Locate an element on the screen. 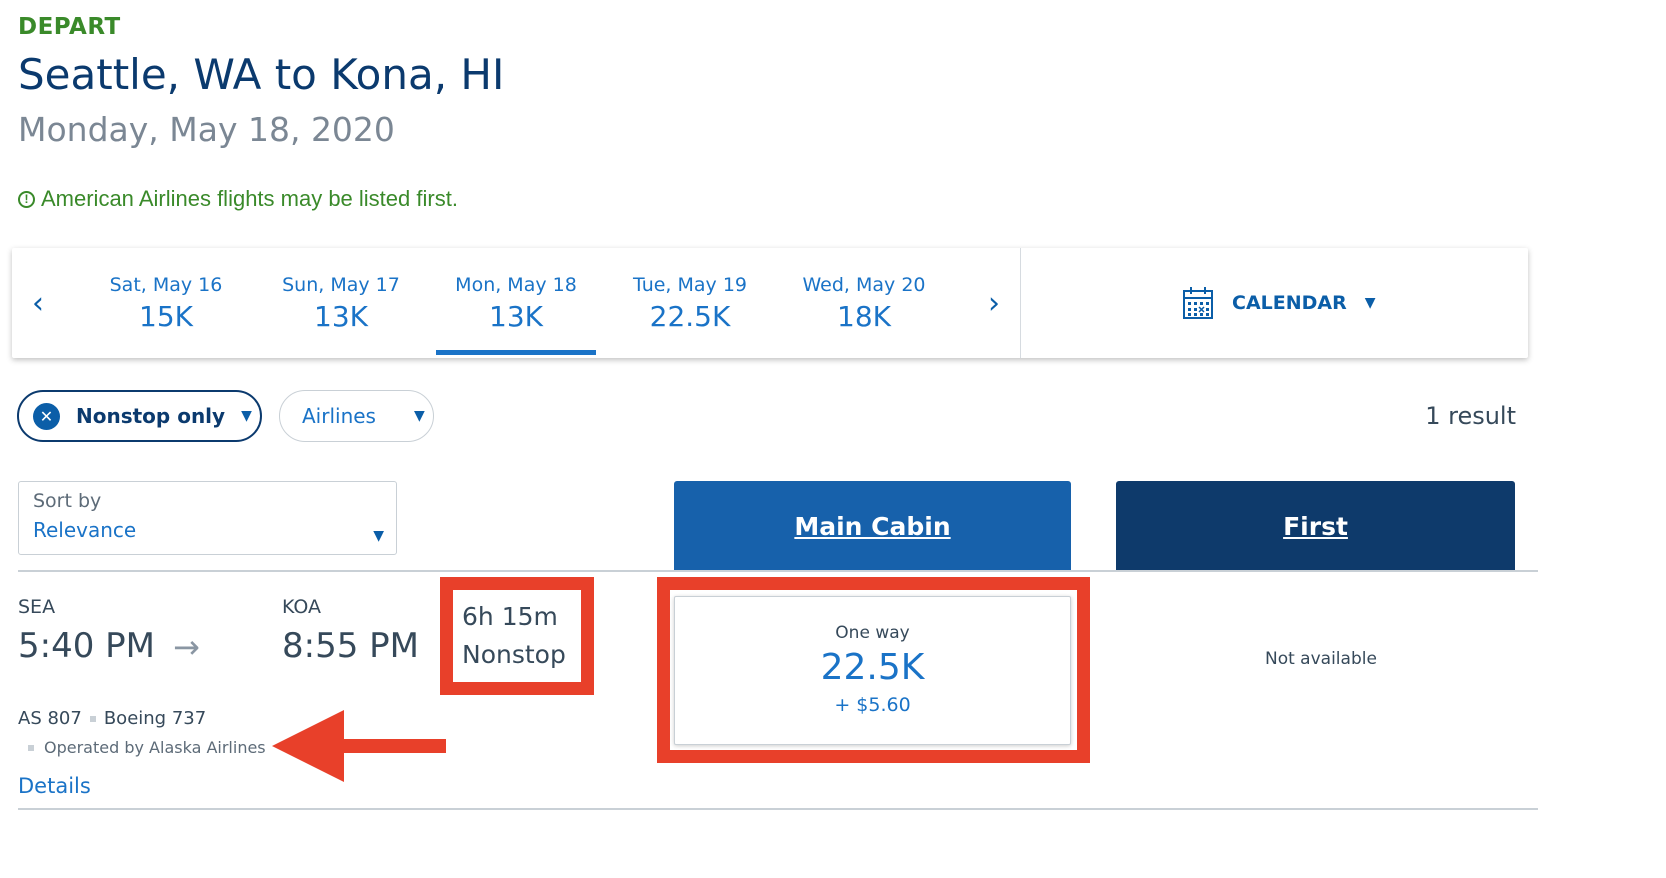  annotation-highlight-duration is located at coordinates (517, 636).